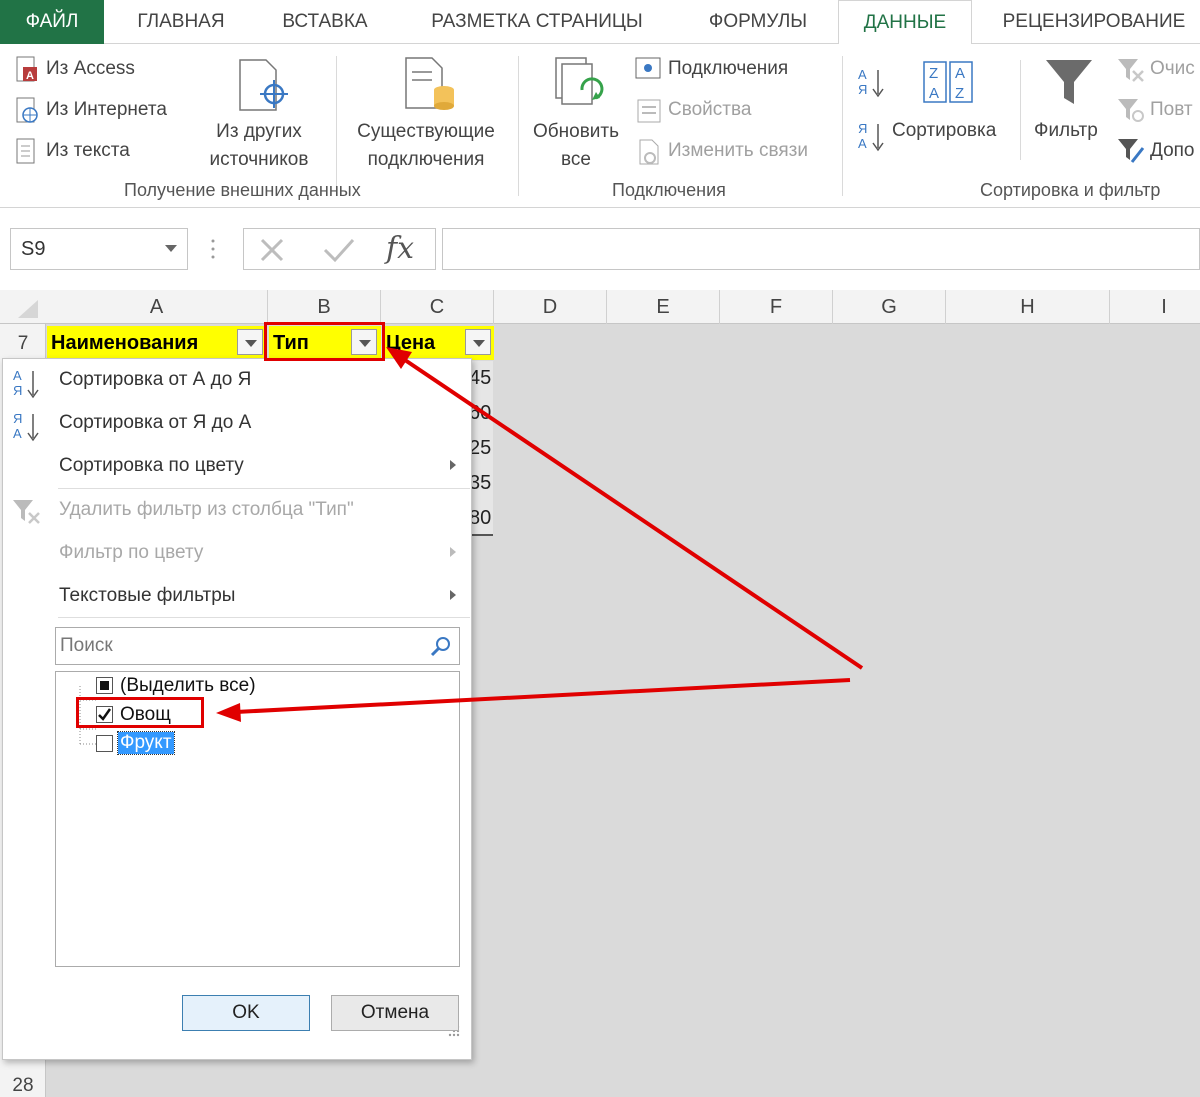 The width and height of the screenshot is (1200, 1097). Describe the element at coordinates (106, 110) in the screenshot. I see `from-web-button: Из Интернета` at that location.